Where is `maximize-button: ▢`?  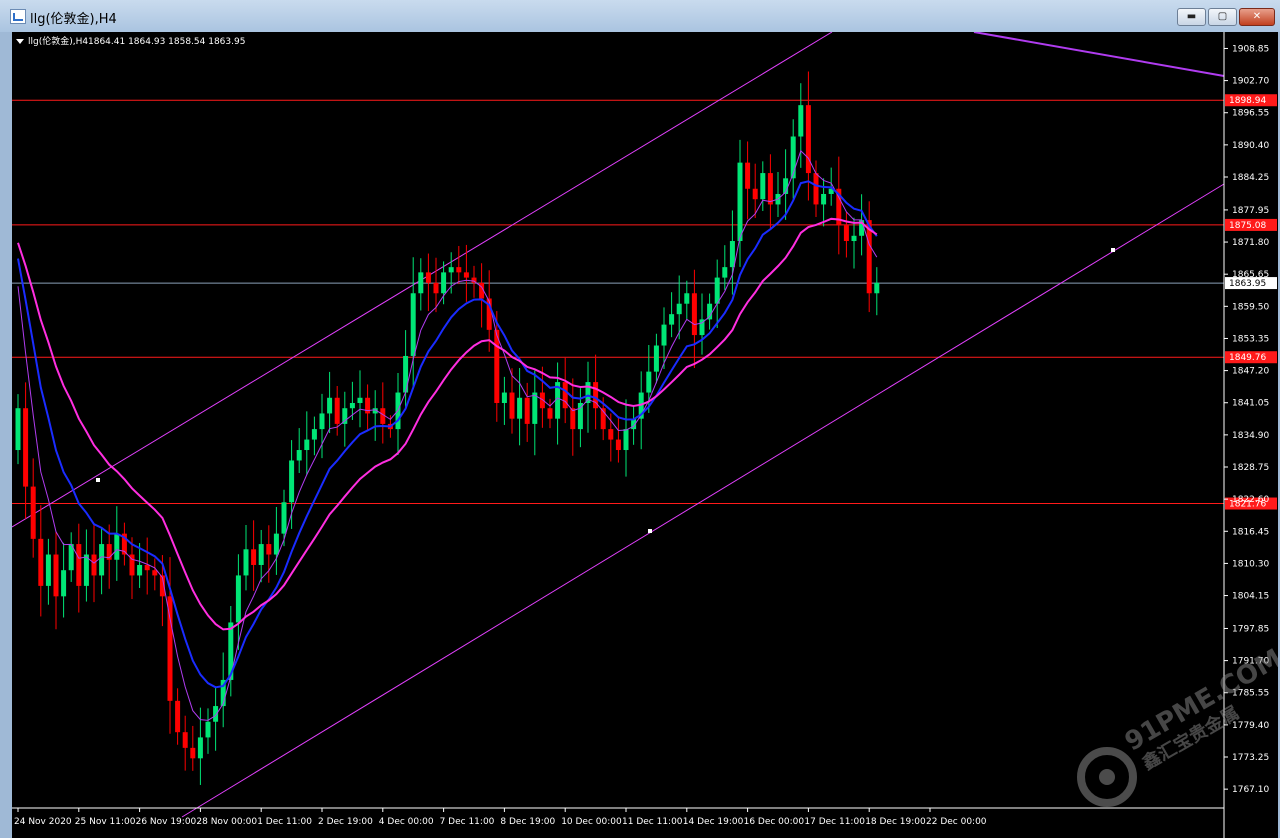 maximize-button: ▢ is located at coordinates (1222, 17).